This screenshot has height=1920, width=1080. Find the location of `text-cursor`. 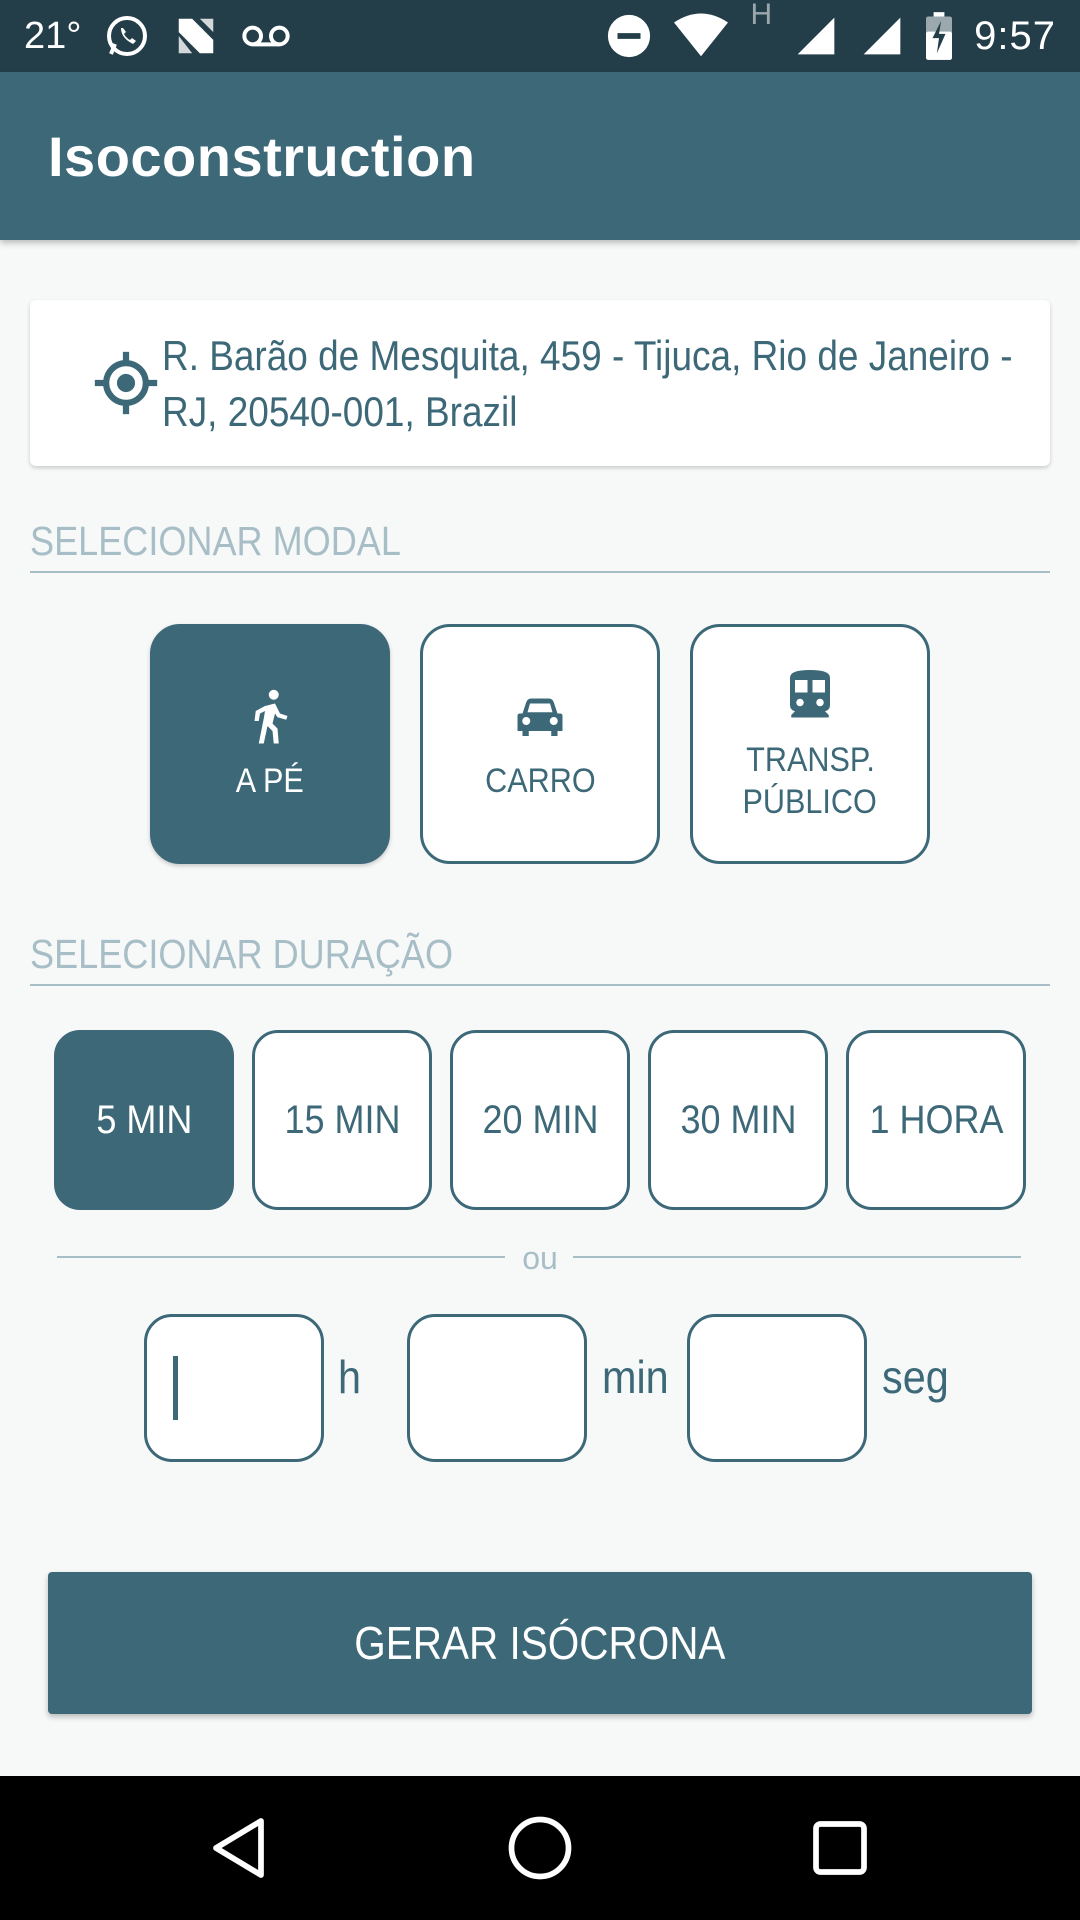

text-cursor is located at coordinates (175, 1388).